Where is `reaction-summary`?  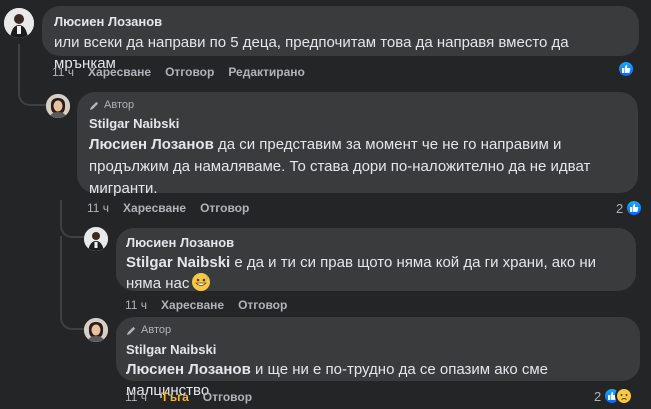 reaction-summary is located at coordinates (626, 69).